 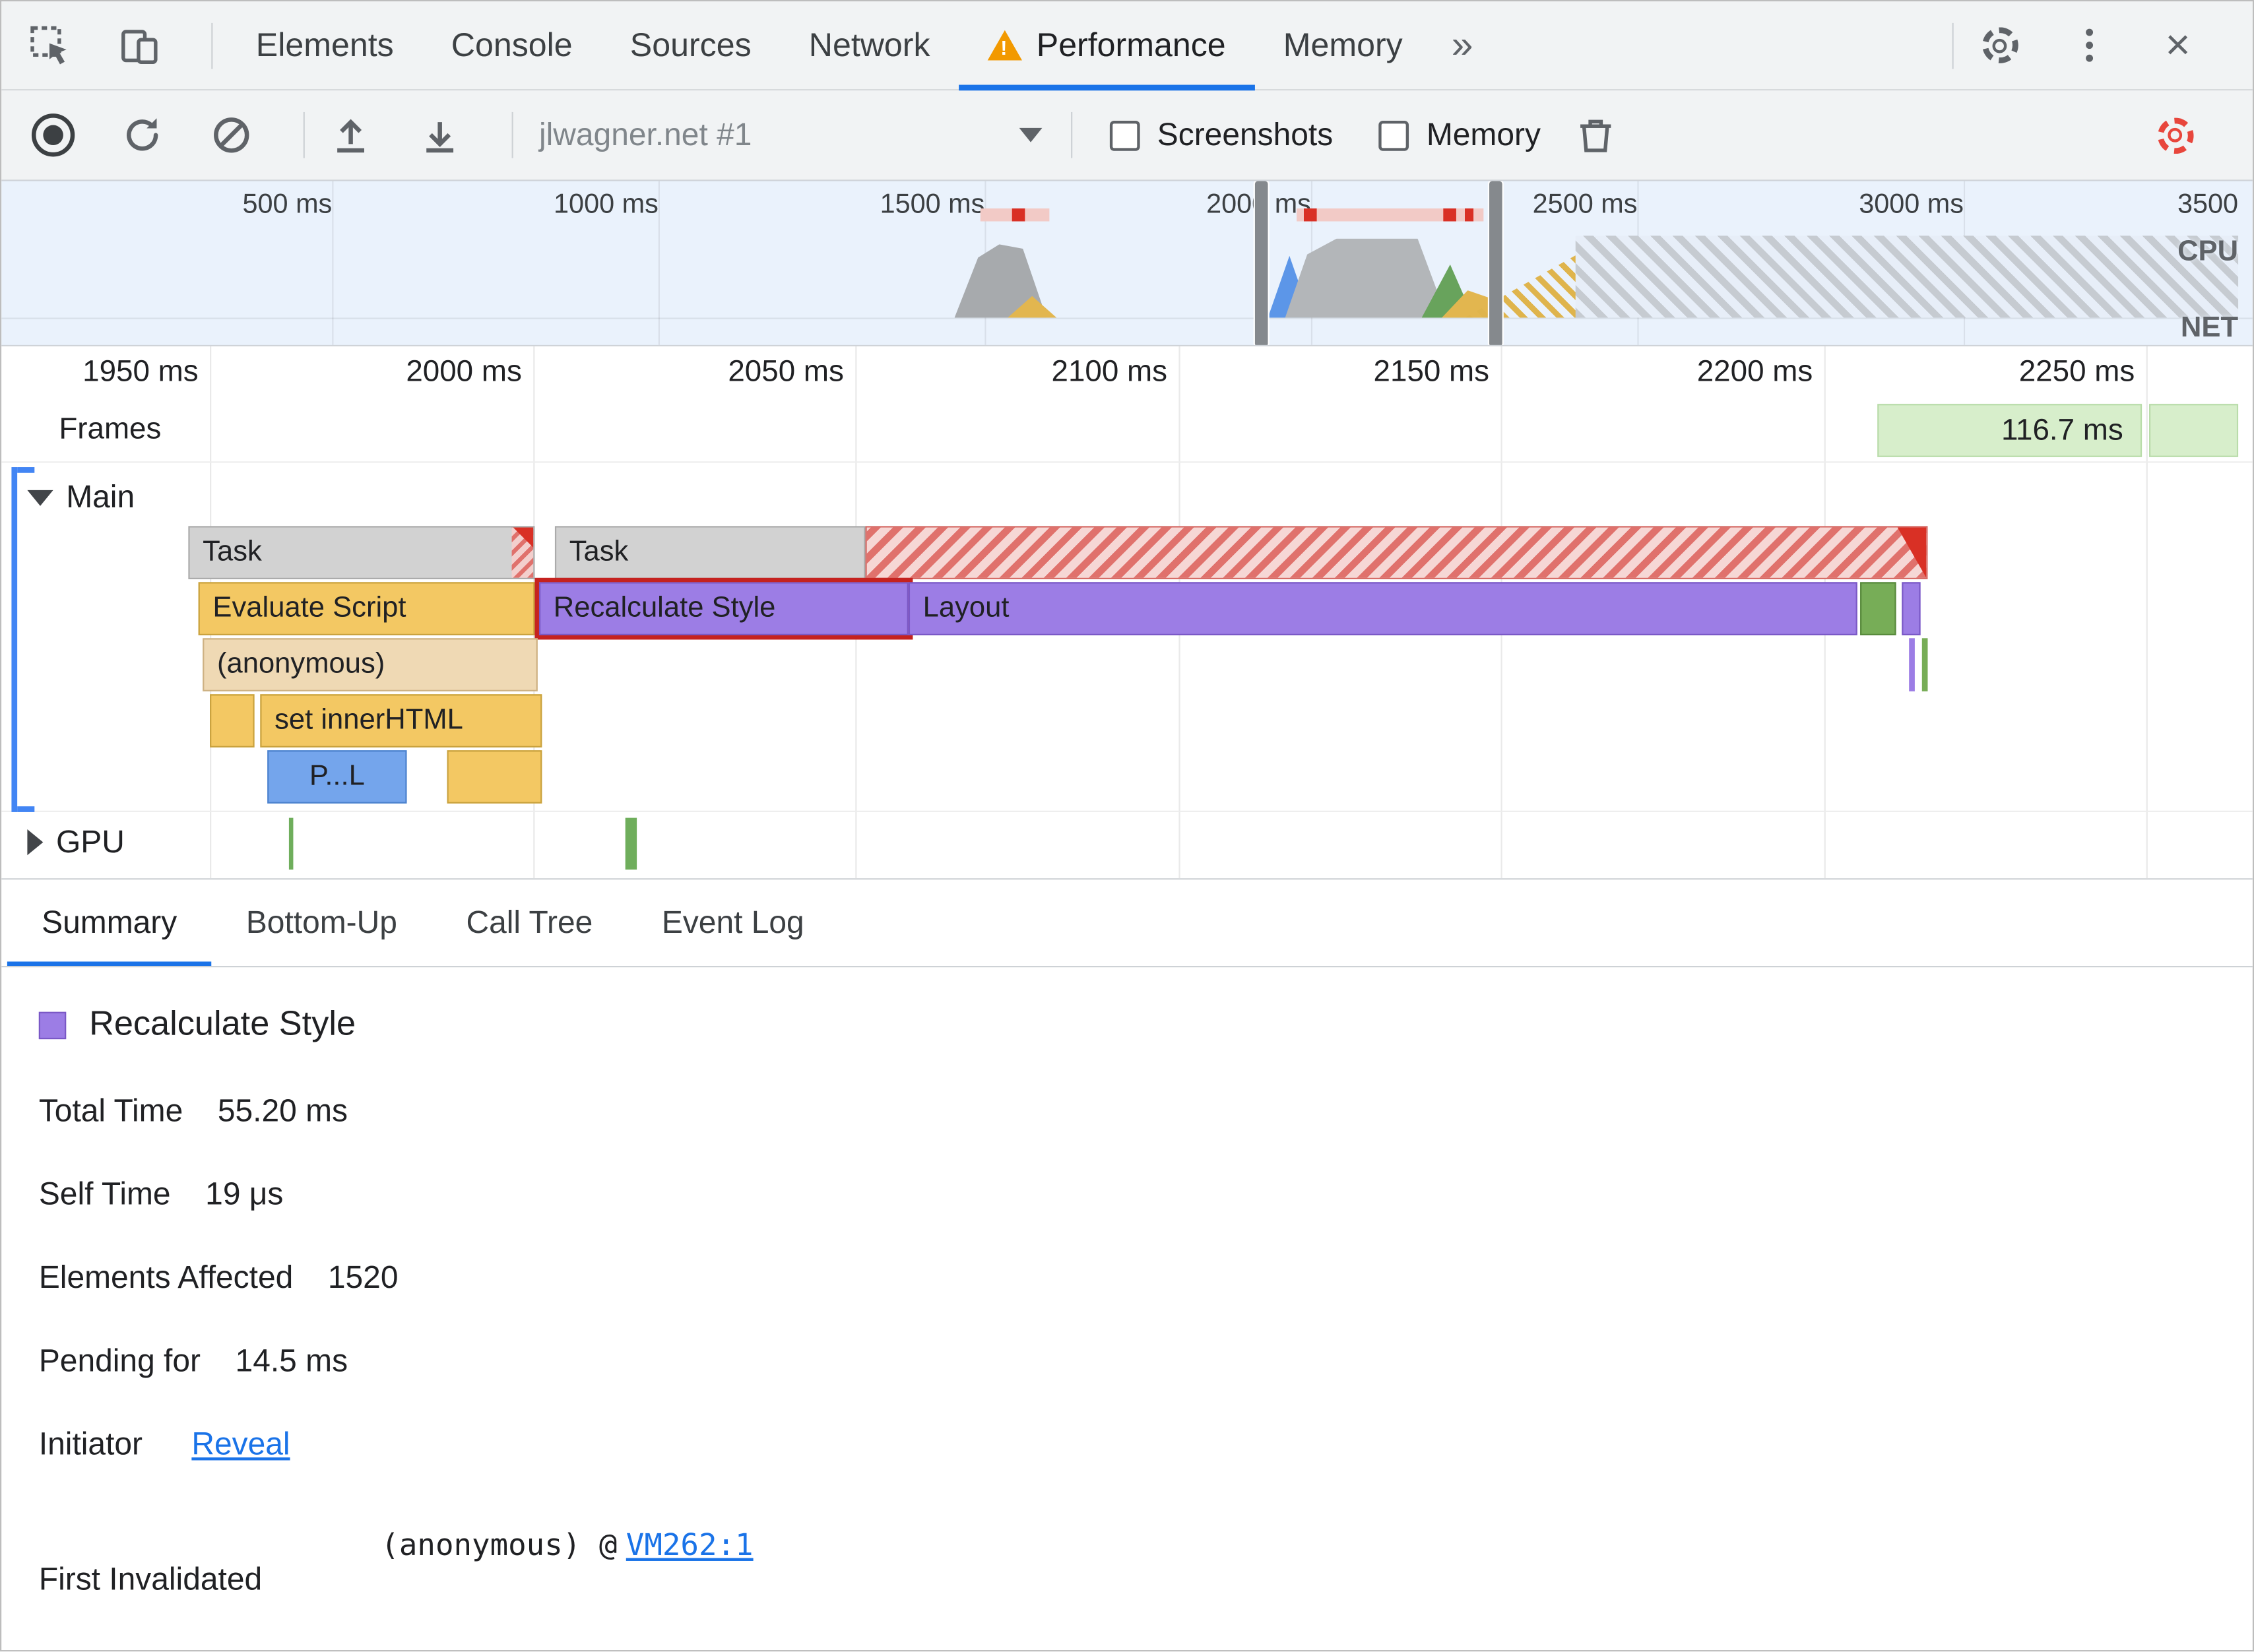 I want to click on tab-memory: Memory, so click(x=1342, y=45).